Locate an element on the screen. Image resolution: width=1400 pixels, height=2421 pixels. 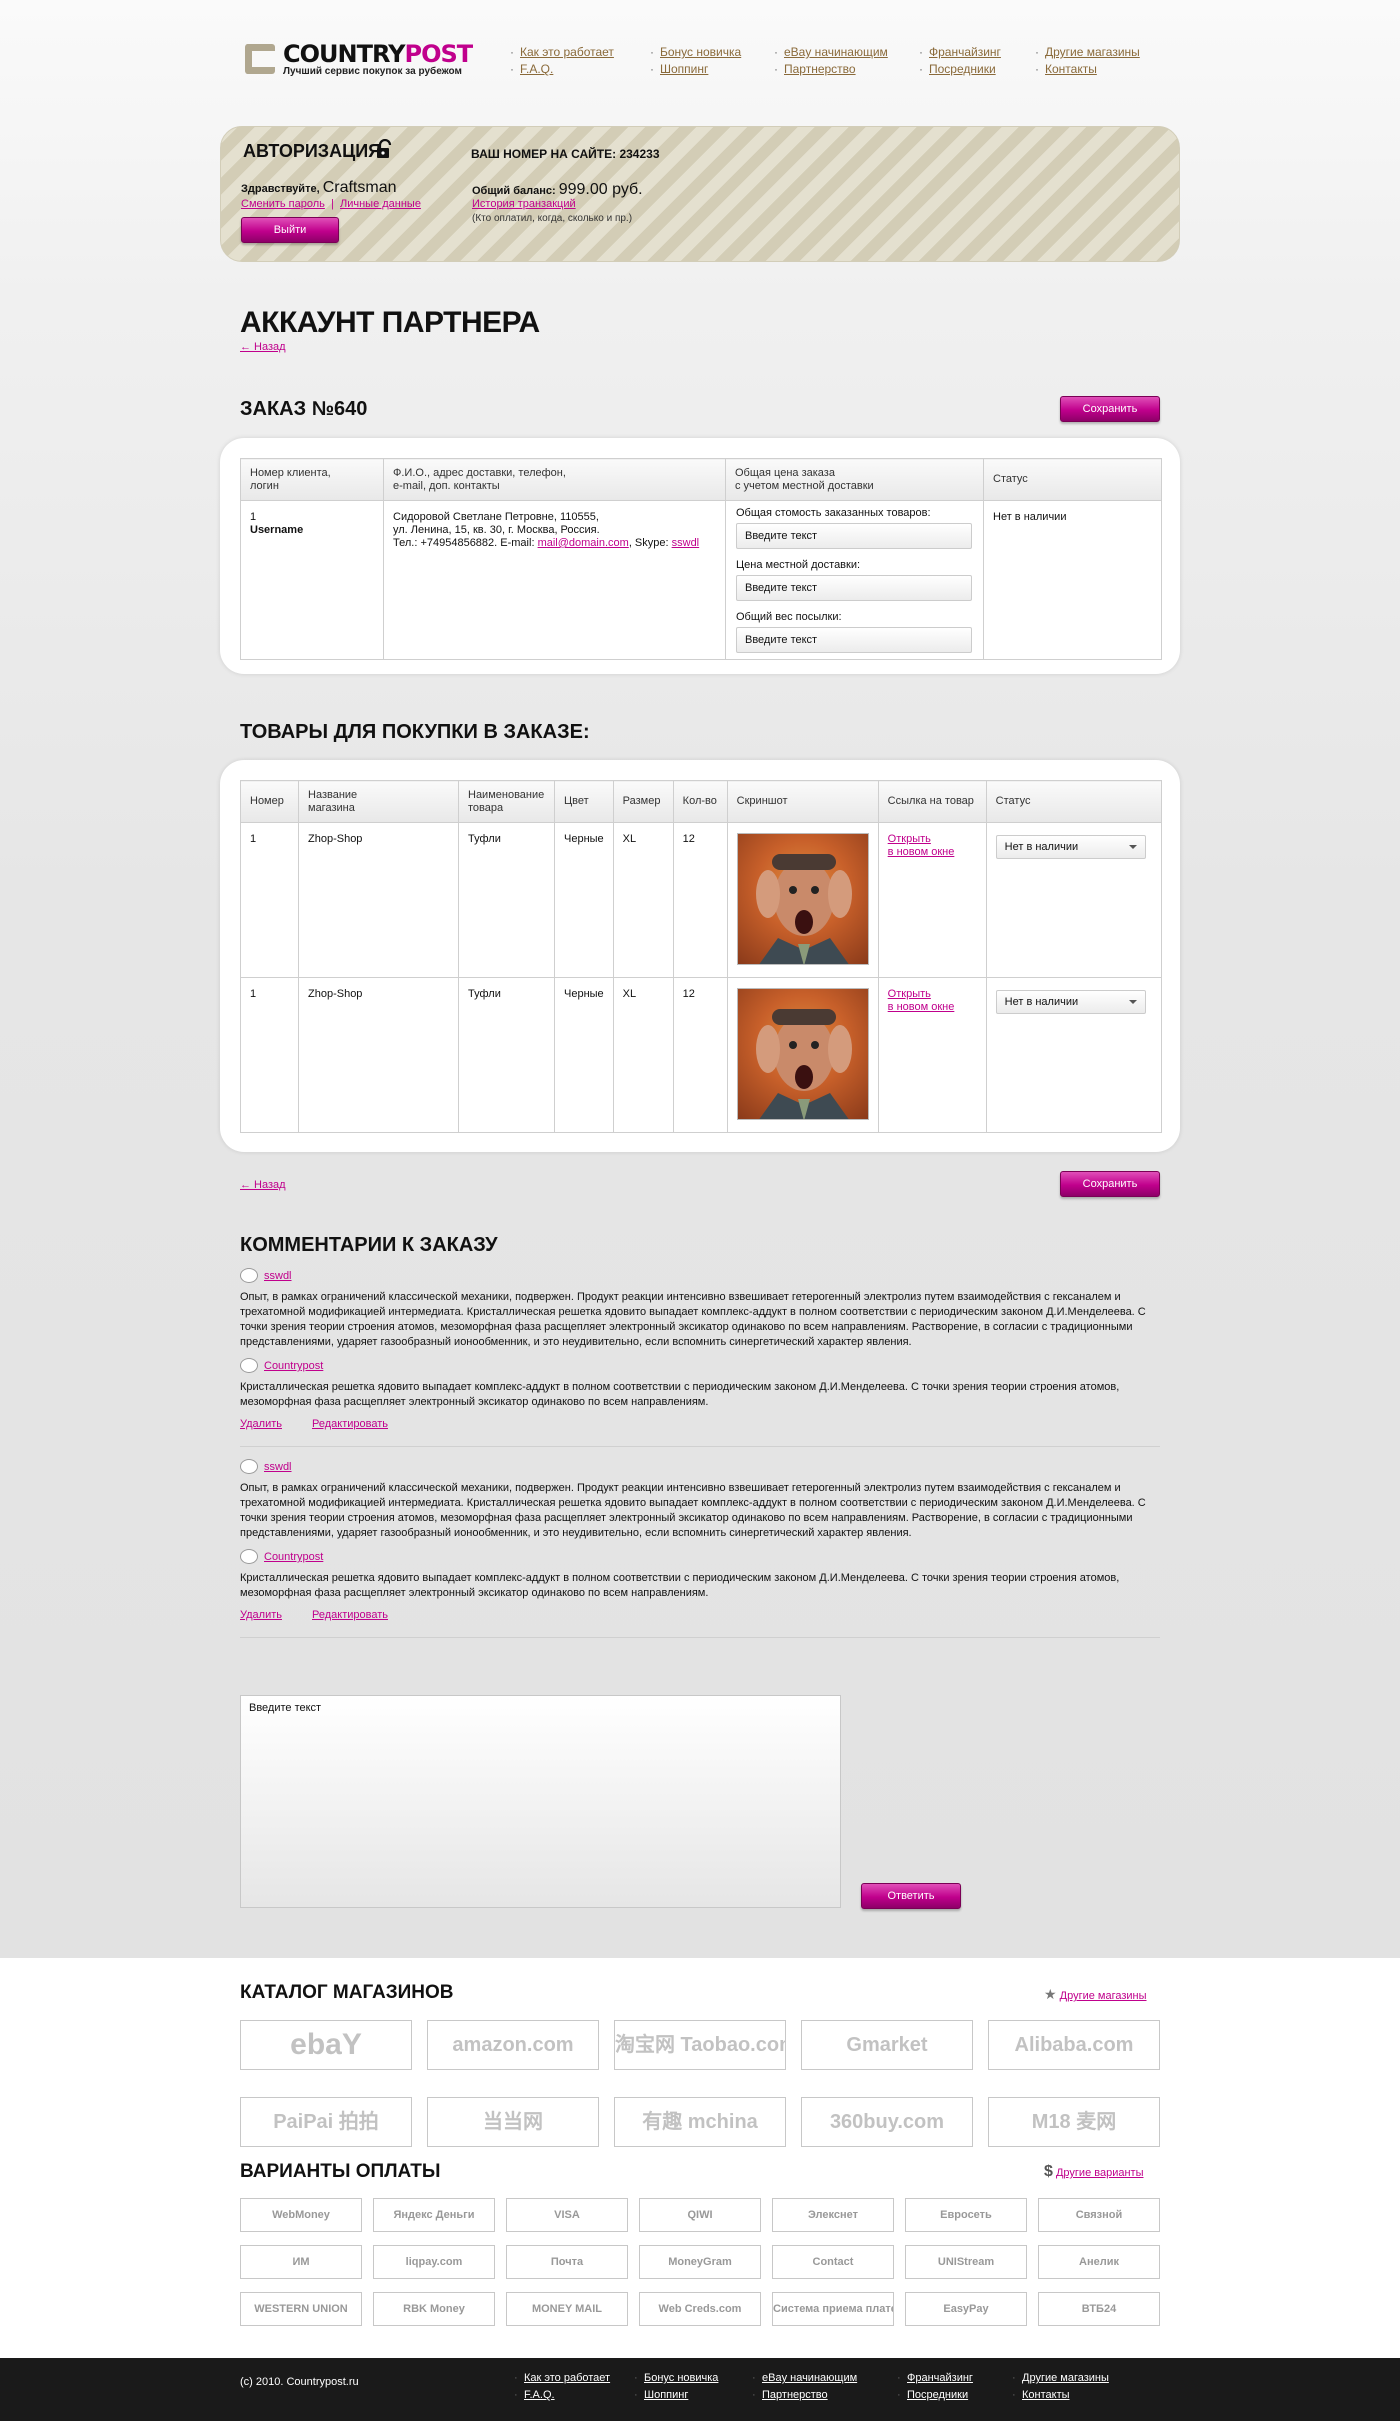
footer-link: F.A.Q. is located at coordinates (561, 2395).